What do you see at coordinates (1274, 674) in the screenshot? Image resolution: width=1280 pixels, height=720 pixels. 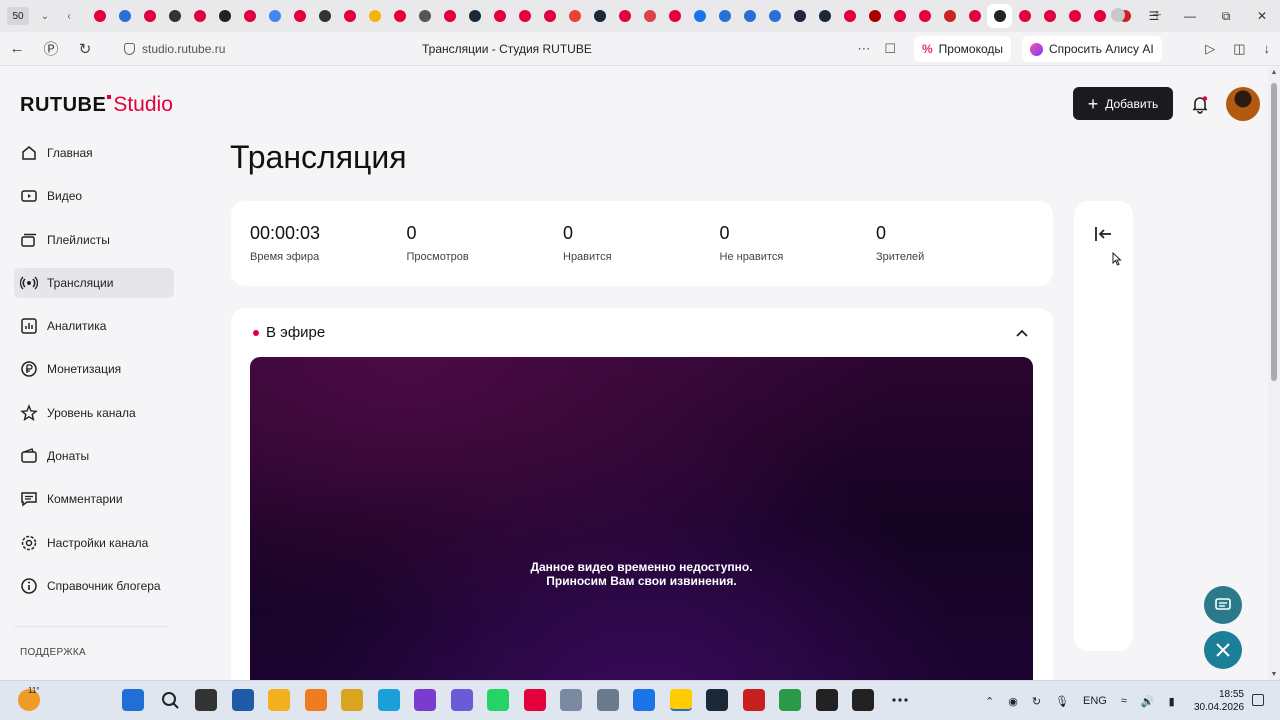 I see `scroll-down-icon: ▼` at bounding box center [1274, 674].